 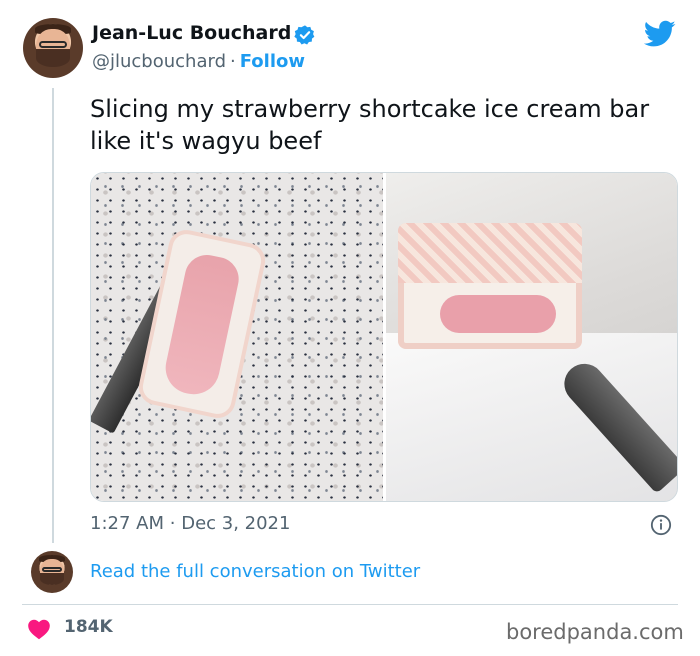 I want to click on handle-row: @jlucbouchard · Follow, so click(x=198, y=61).